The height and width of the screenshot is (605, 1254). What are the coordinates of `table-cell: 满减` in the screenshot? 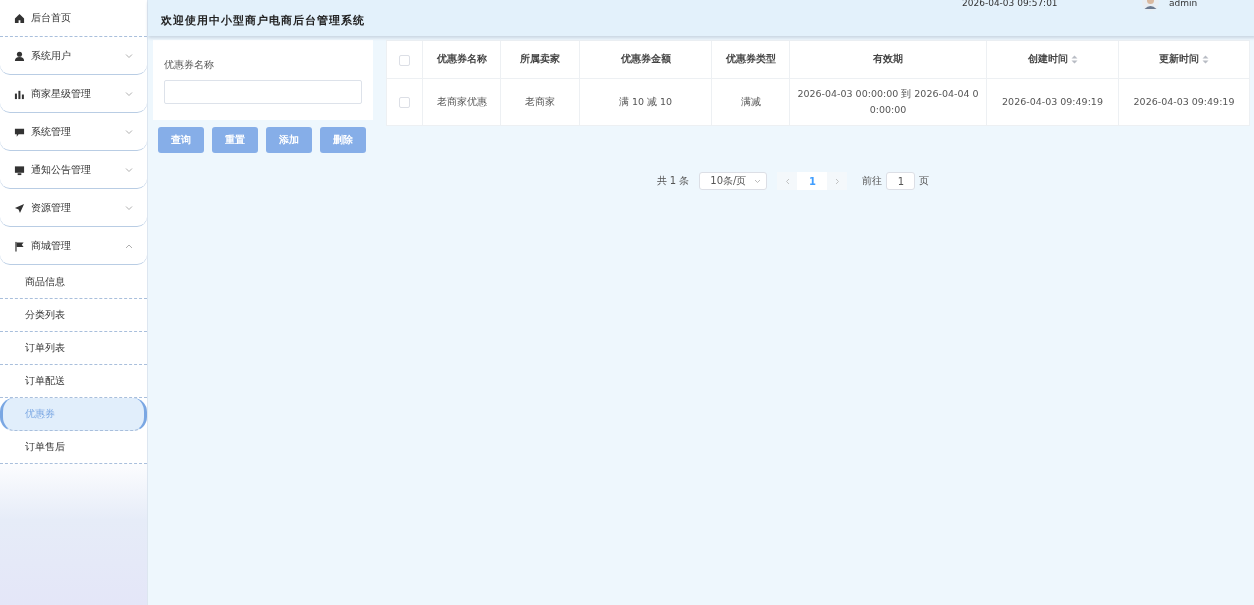 It's located at (750, 102).